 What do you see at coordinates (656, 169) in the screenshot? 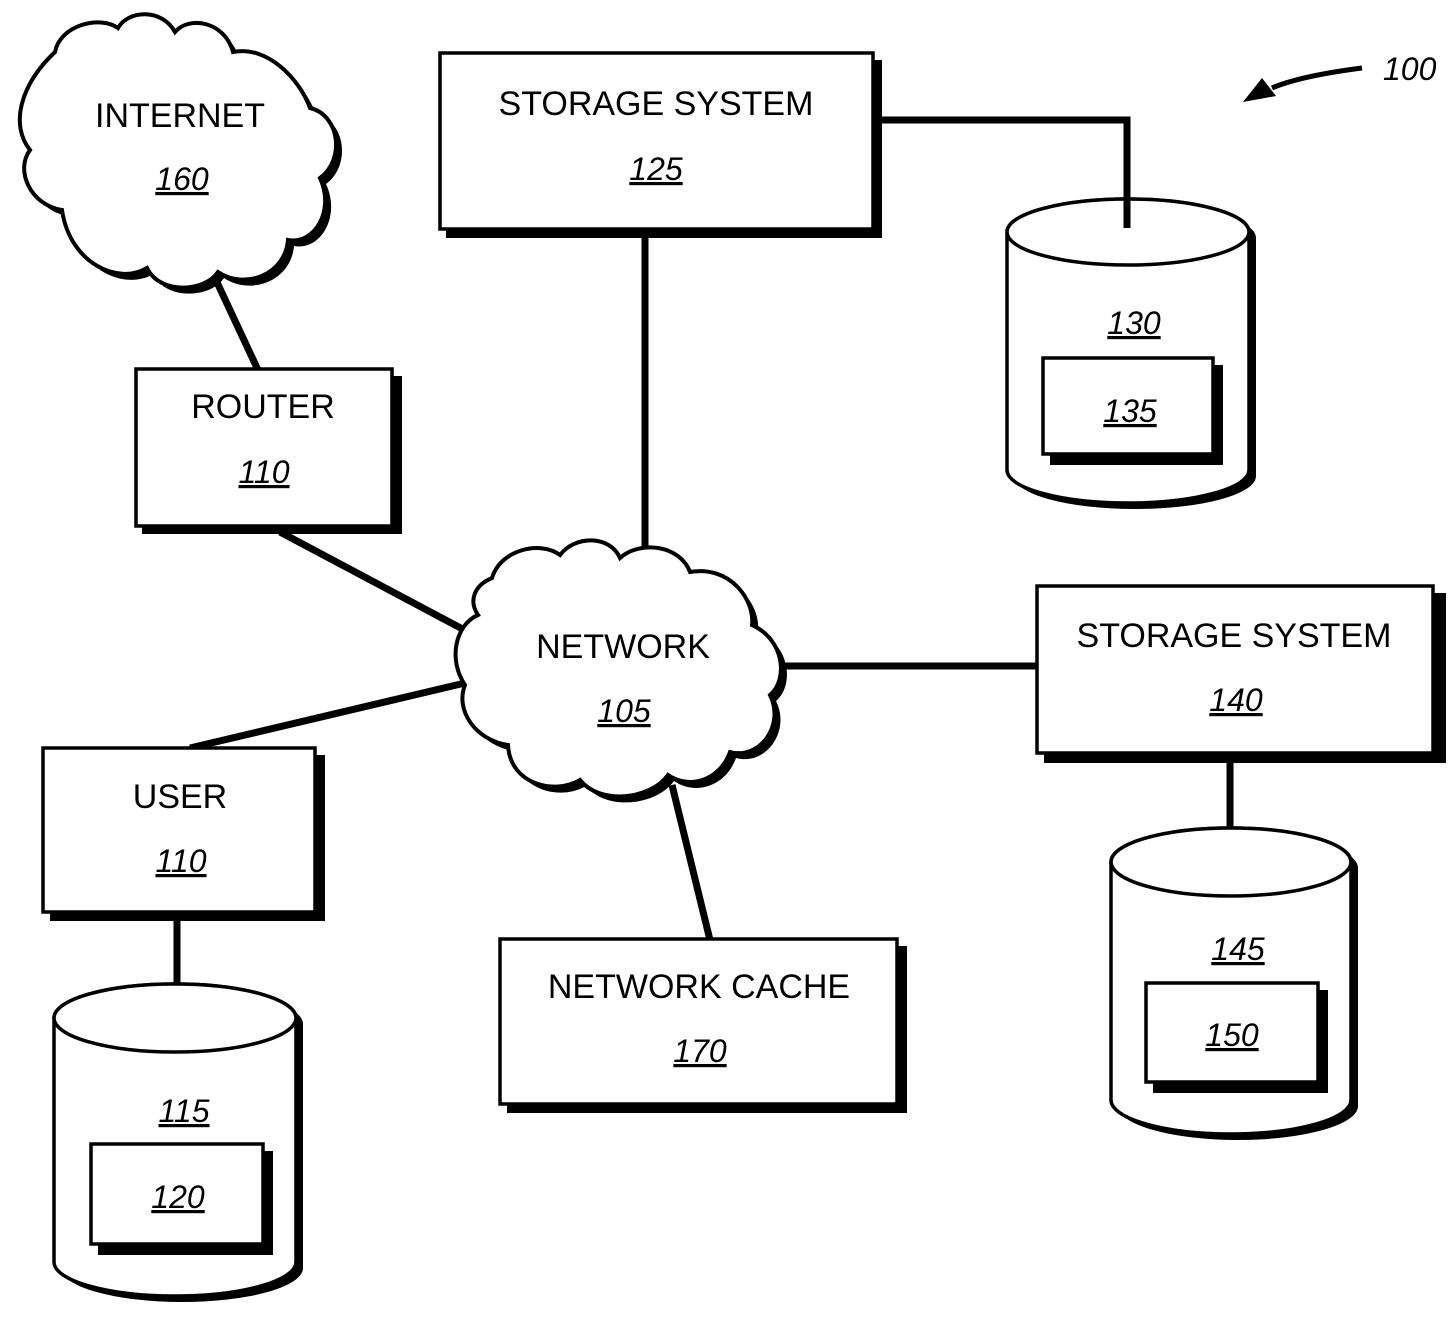
I see `storage-125-ref: 125` at bounding box center [656, 169].